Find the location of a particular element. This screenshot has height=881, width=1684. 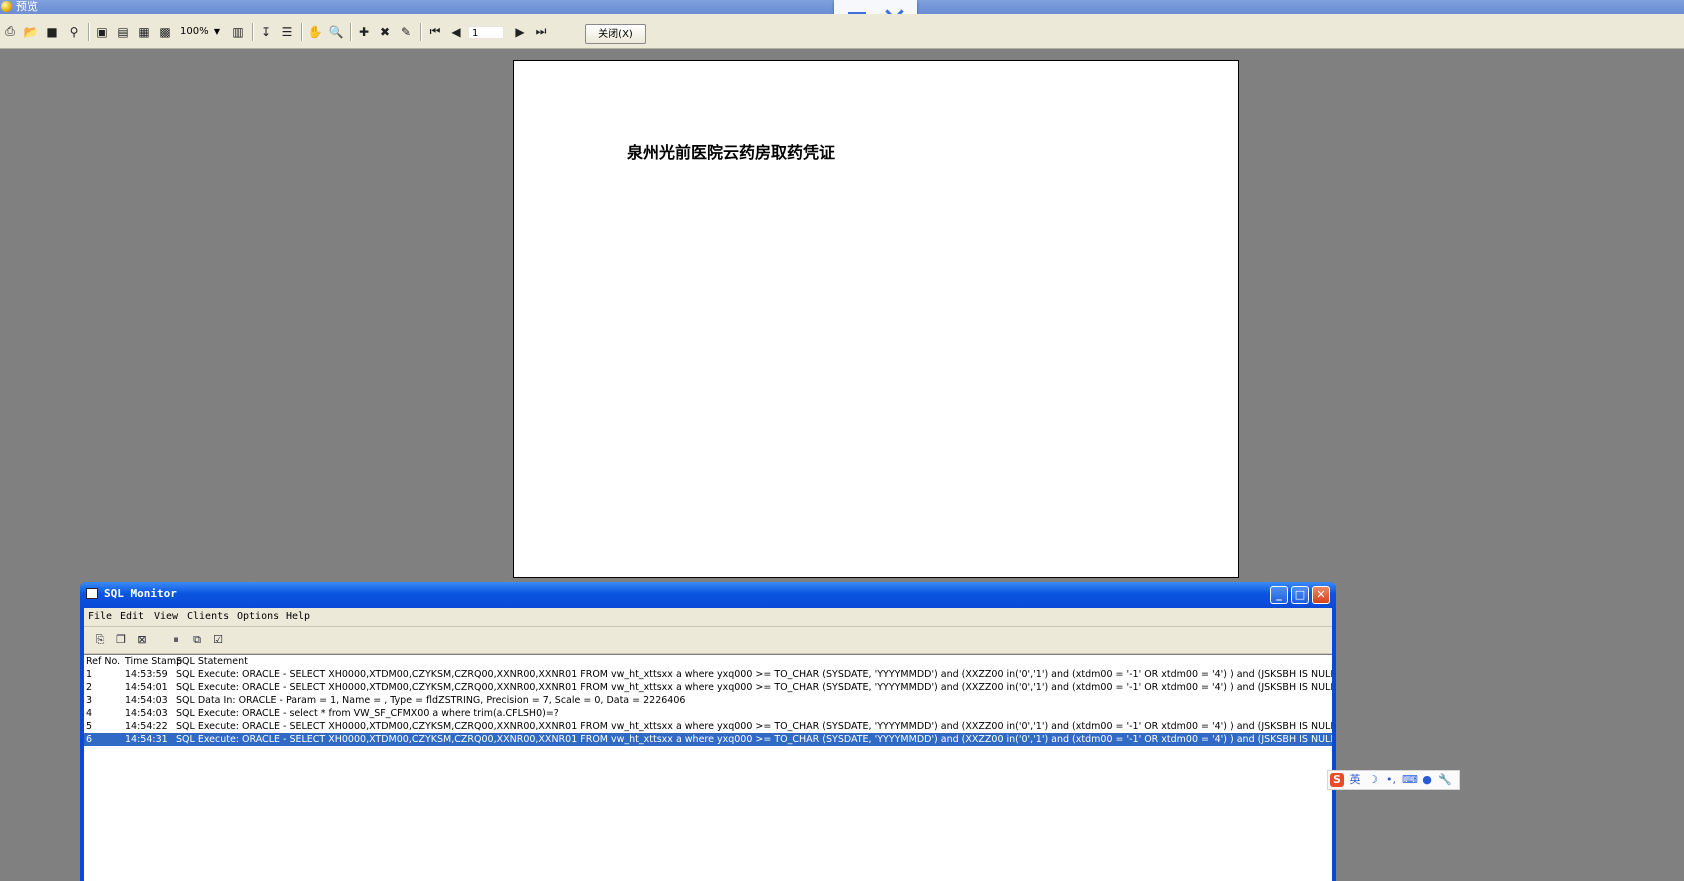

punctuation-icon: •, is located at coordinates (1391, 780).